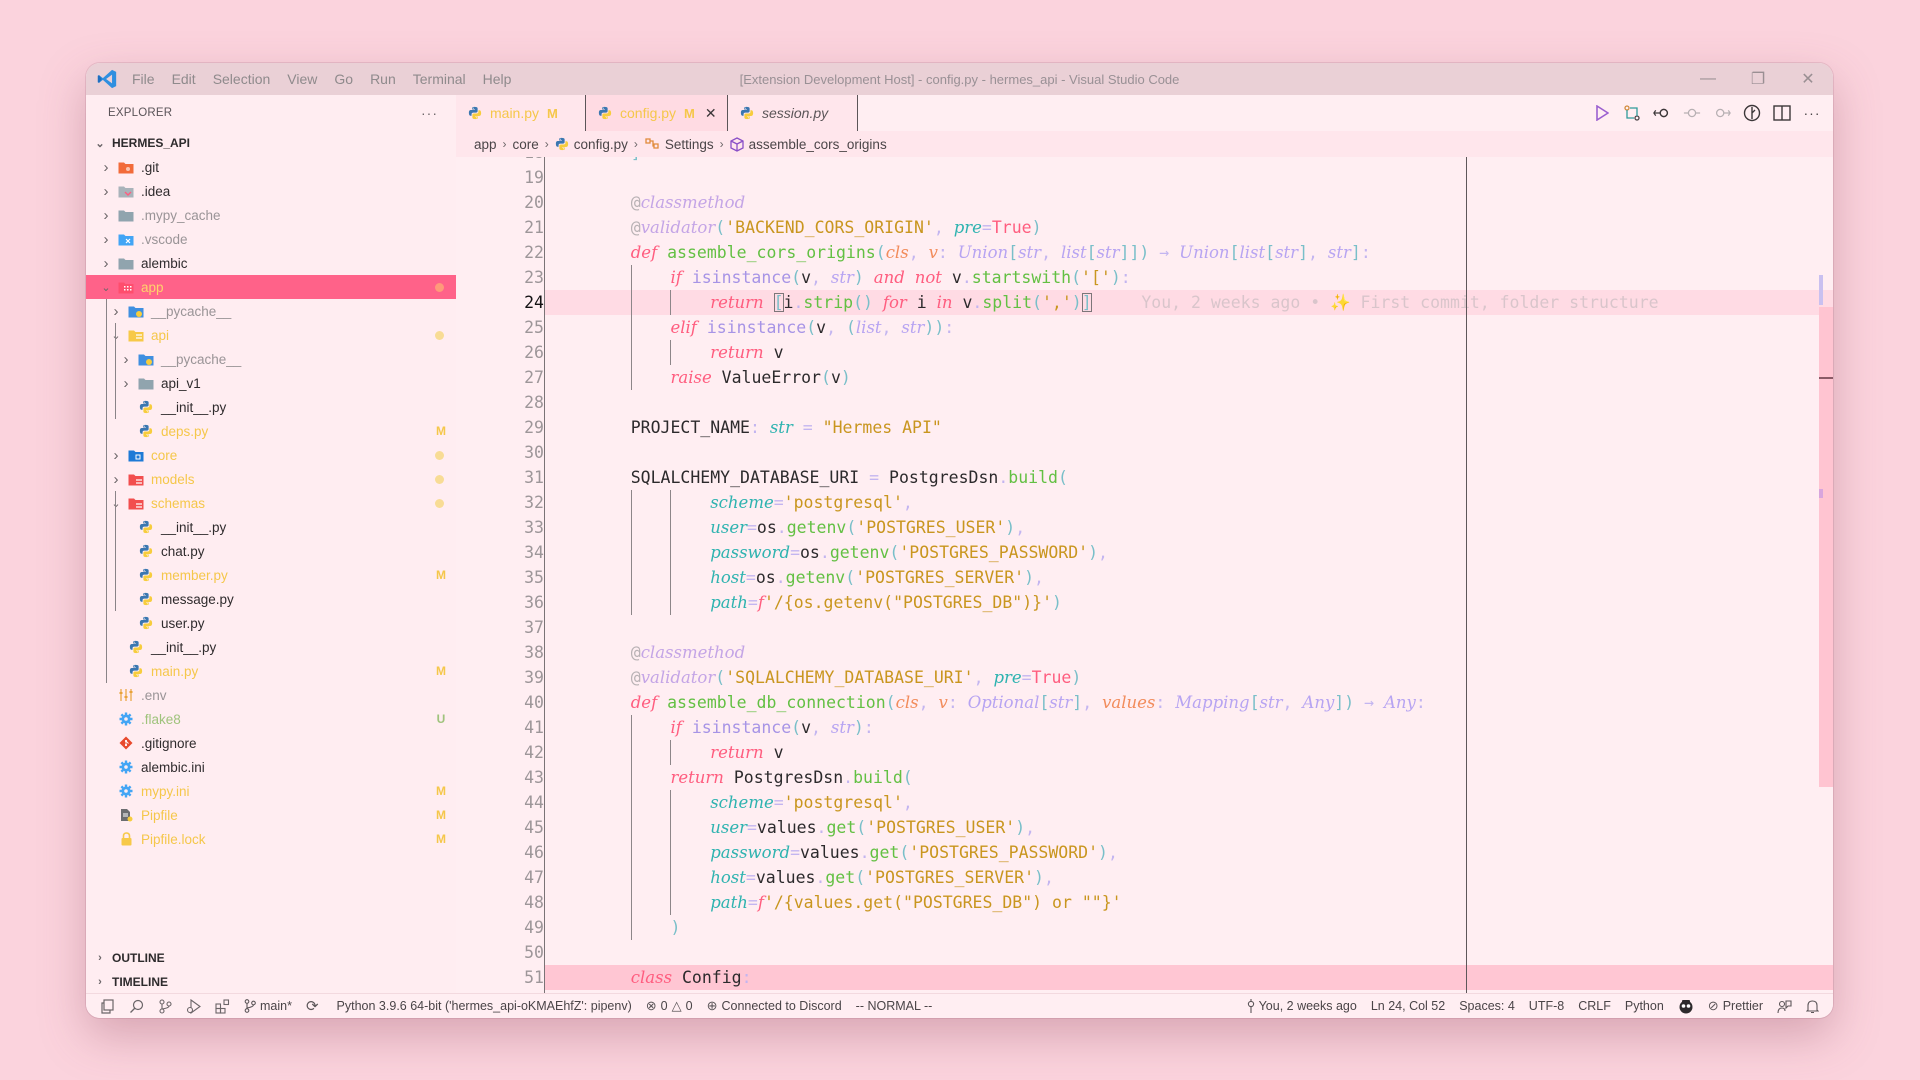 The image size is (1920, 1080). I want to click on tree-folder: › .mypy_cache, so click(271, 215).